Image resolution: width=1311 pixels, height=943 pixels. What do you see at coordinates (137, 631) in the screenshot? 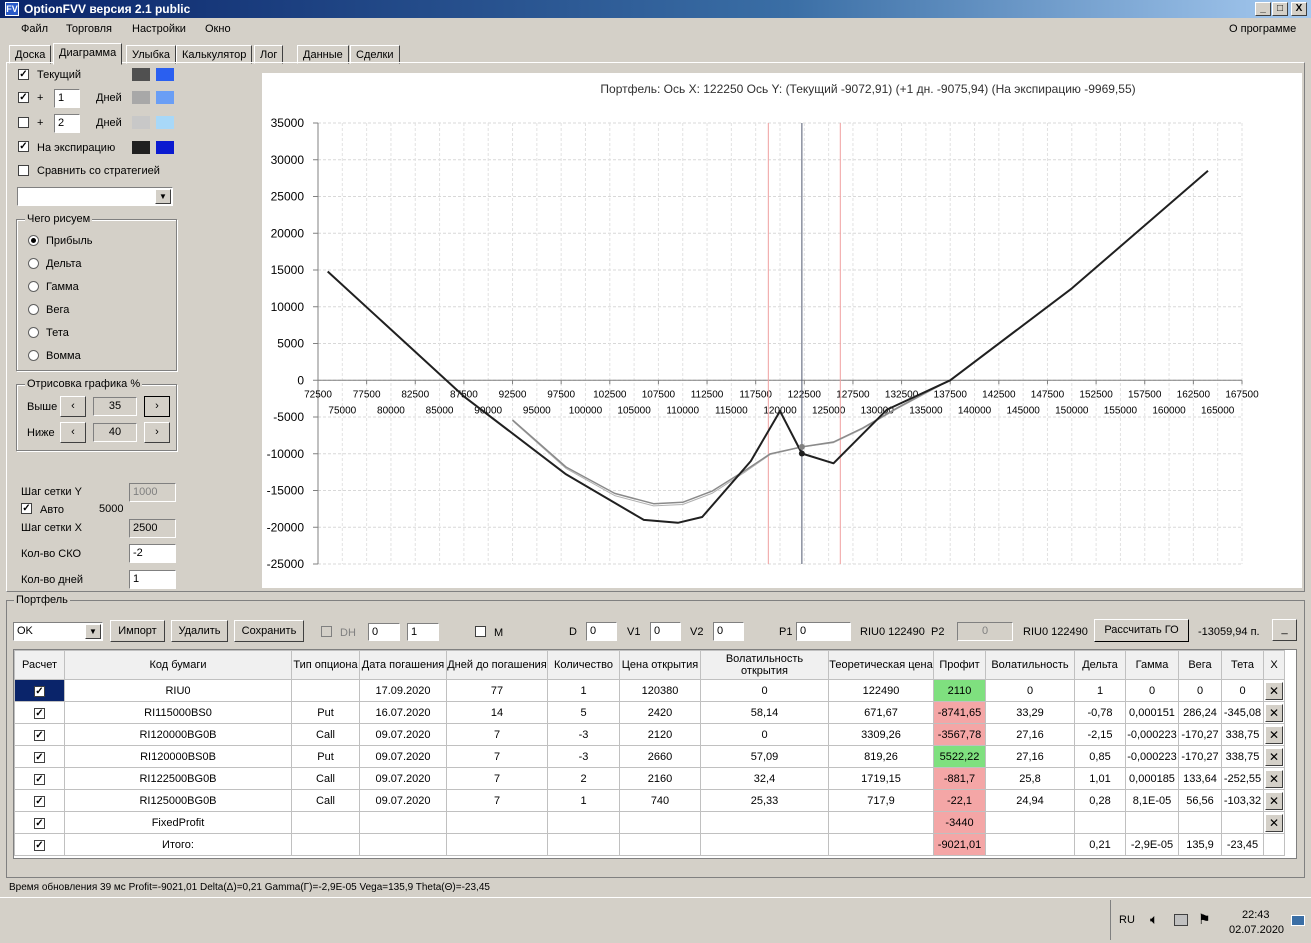
I see `import-button: Импорт` at bounding box center [137, 631].